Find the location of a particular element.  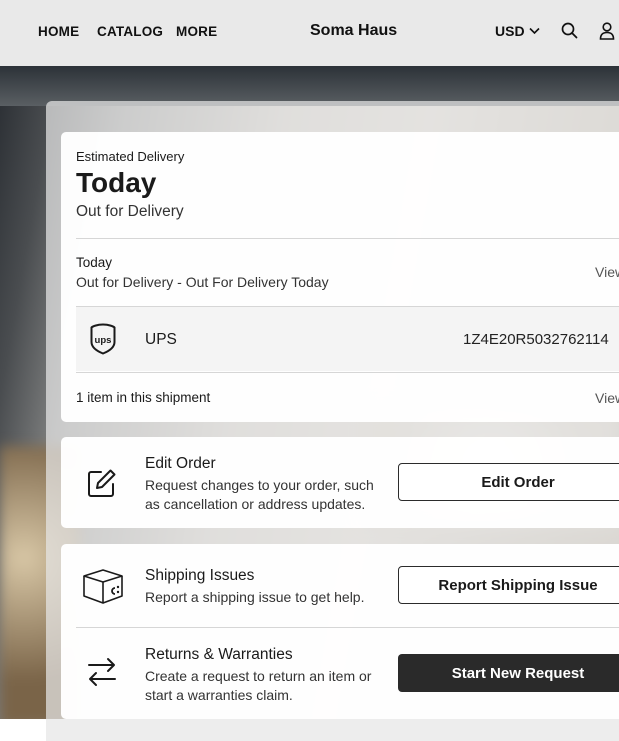

currency-label: USD is located at coordinates (510, 31).